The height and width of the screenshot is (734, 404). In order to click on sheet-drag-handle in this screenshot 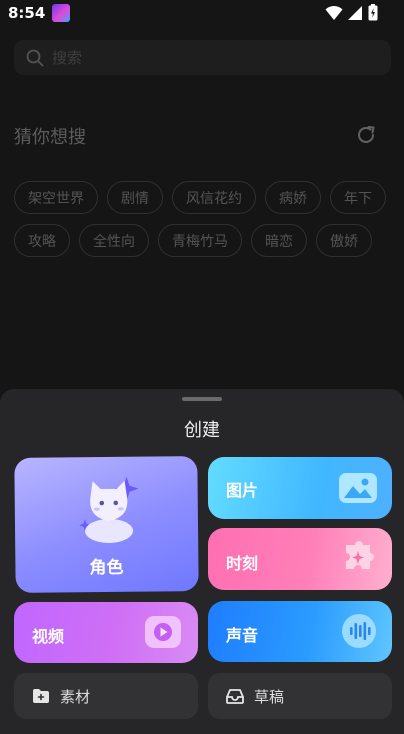, I will do `click(202, 399)`.